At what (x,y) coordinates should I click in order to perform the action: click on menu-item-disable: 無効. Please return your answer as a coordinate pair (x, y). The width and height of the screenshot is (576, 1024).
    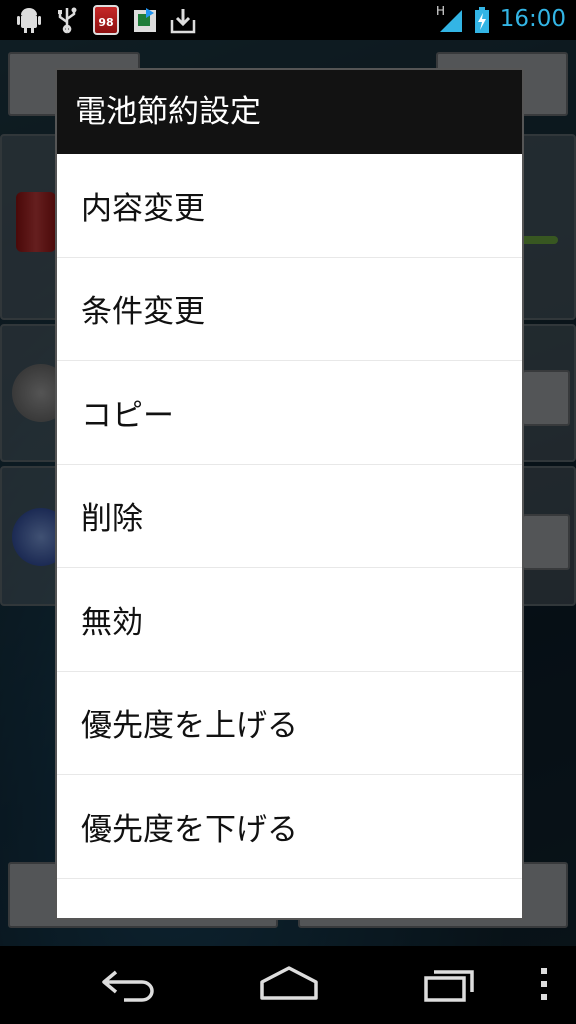
    Looking at the image, I should click on (289, 620).